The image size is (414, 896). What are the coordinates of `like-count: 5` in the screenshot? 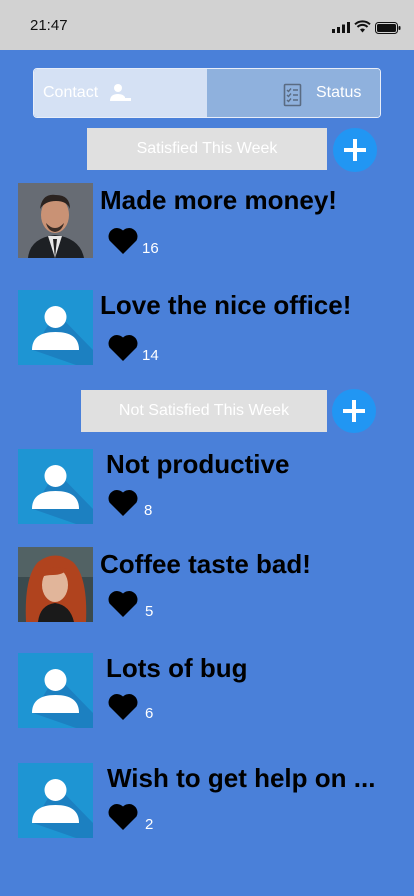 It's located at (149, 611).